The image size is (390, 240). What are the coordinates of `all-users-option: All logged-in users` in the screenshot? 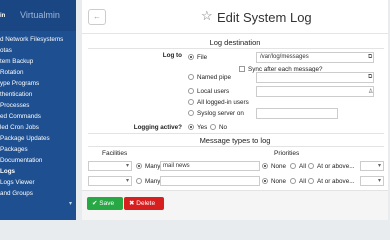 It's located at (218, 102).